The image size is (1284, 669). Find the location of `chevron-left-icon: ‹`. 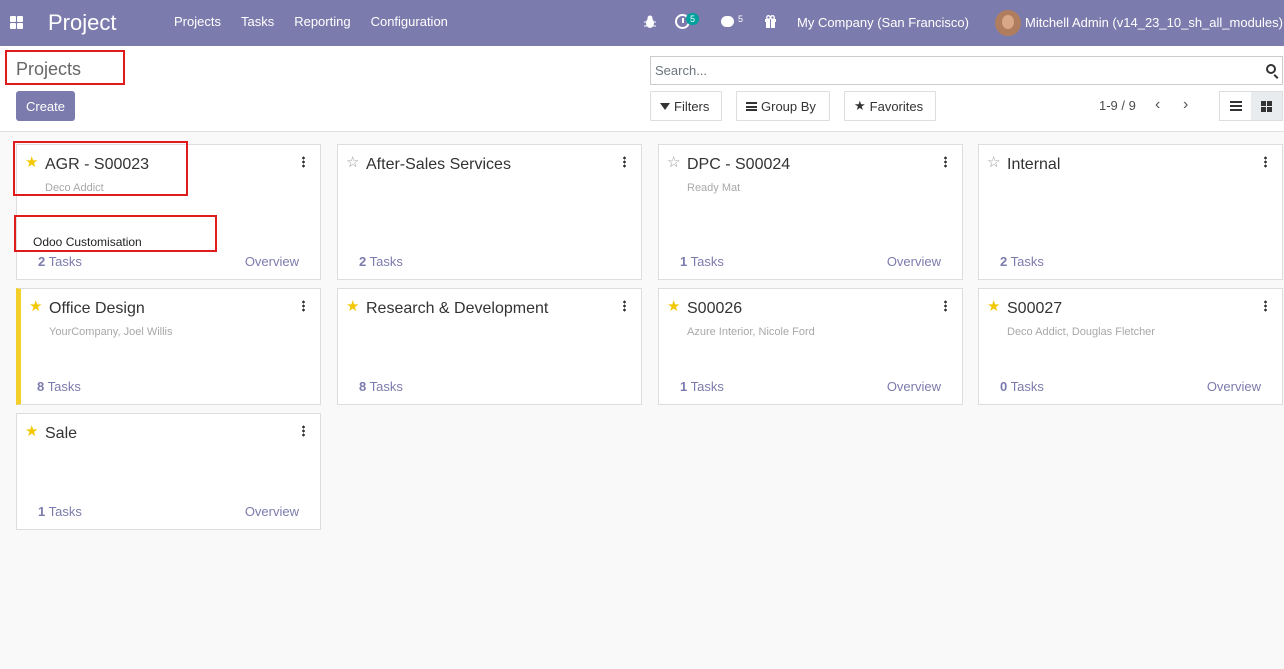

chevron-left-icon: ‹ is located at coordinates (1157, 105).